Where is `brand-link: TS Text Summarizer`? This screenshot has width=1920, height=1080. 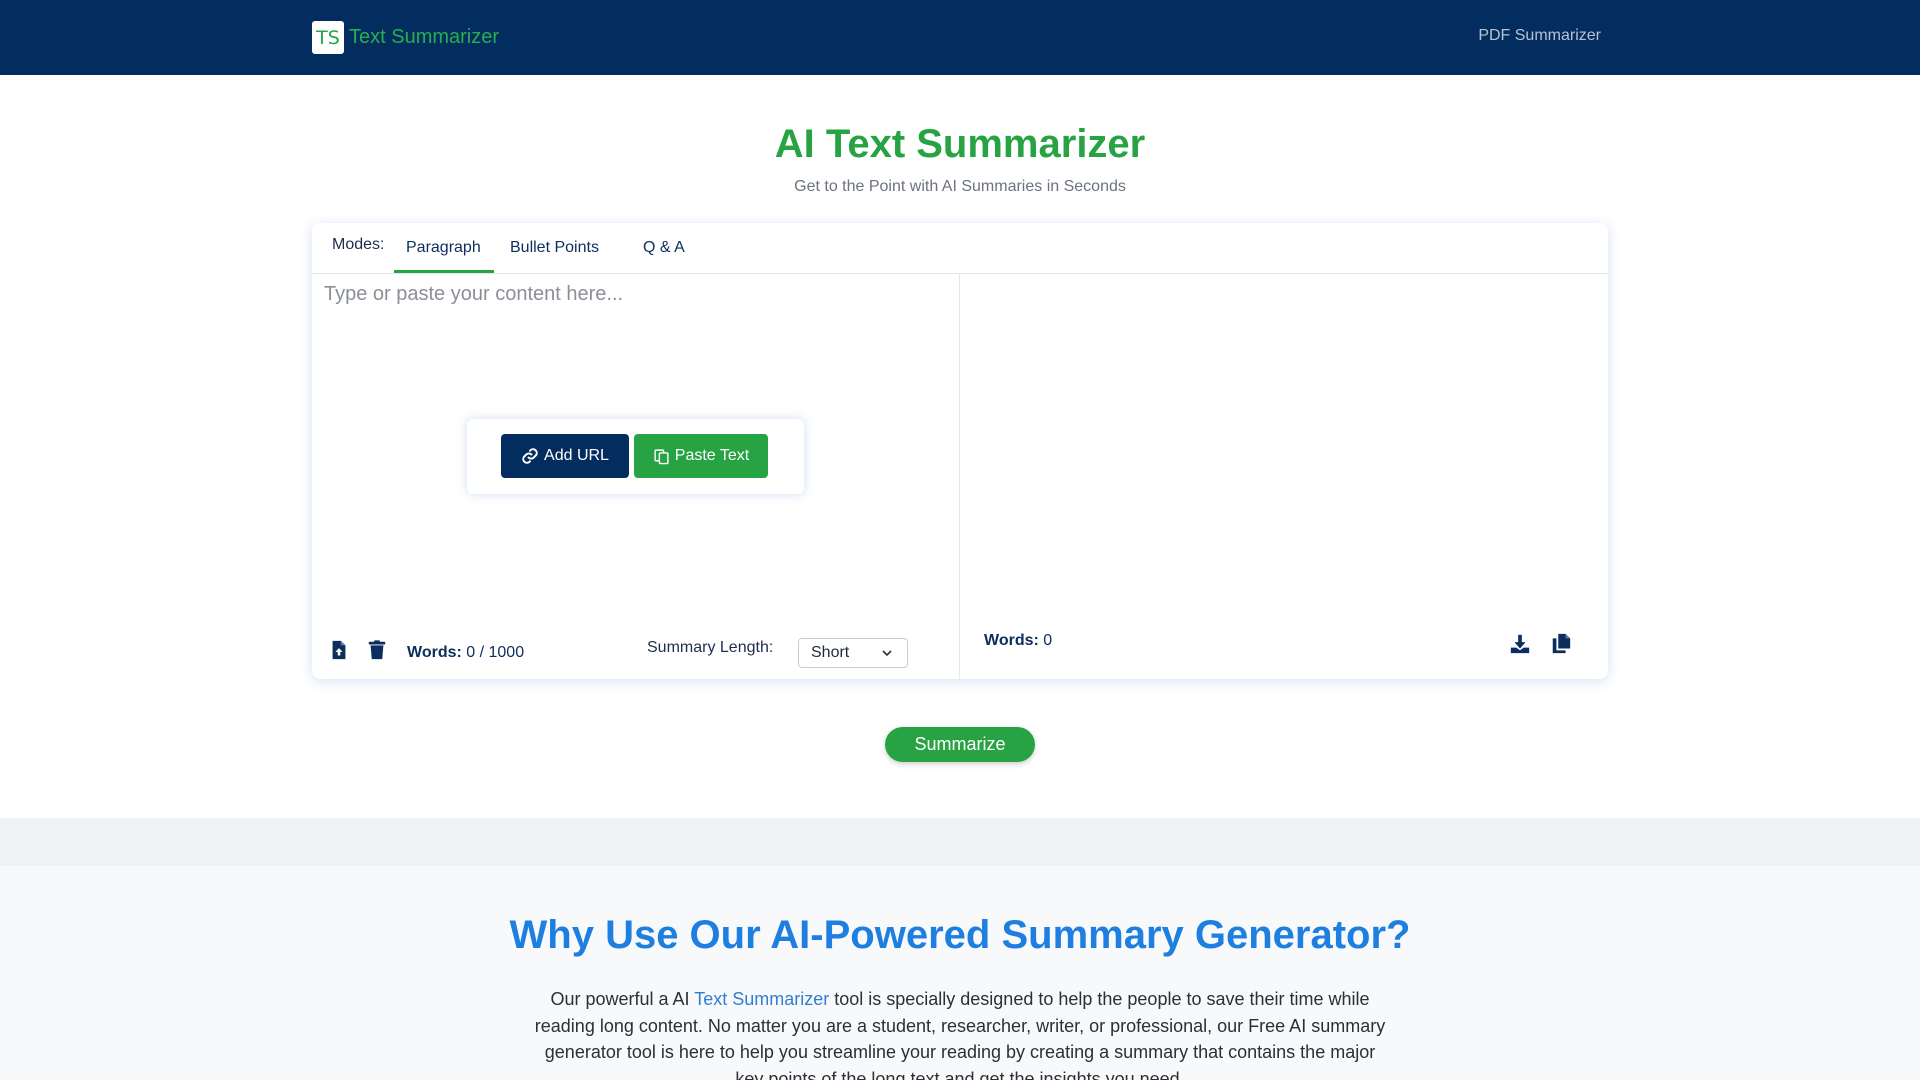 brand-link: TS Text Summarizer is located at coordinates (405, 37).